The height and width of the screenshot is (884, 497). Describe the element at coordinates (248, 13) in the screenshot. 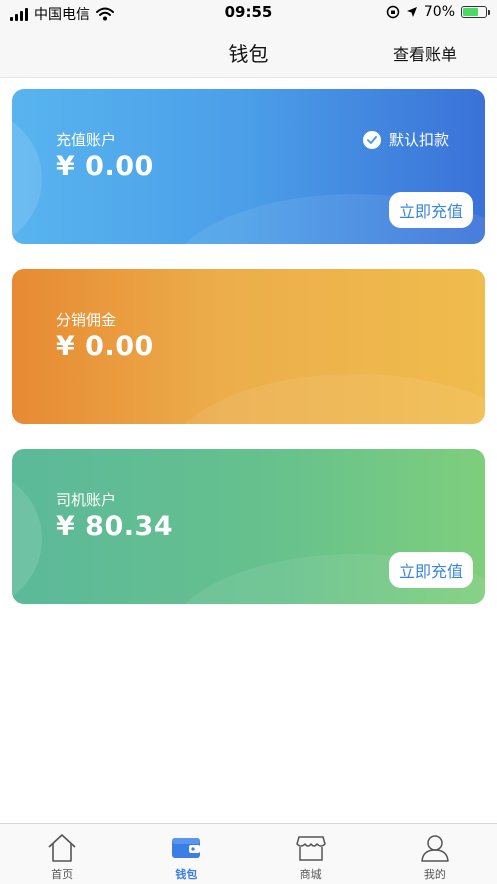

I see `status-bar: 中国电信 09:55 70%` at that location.